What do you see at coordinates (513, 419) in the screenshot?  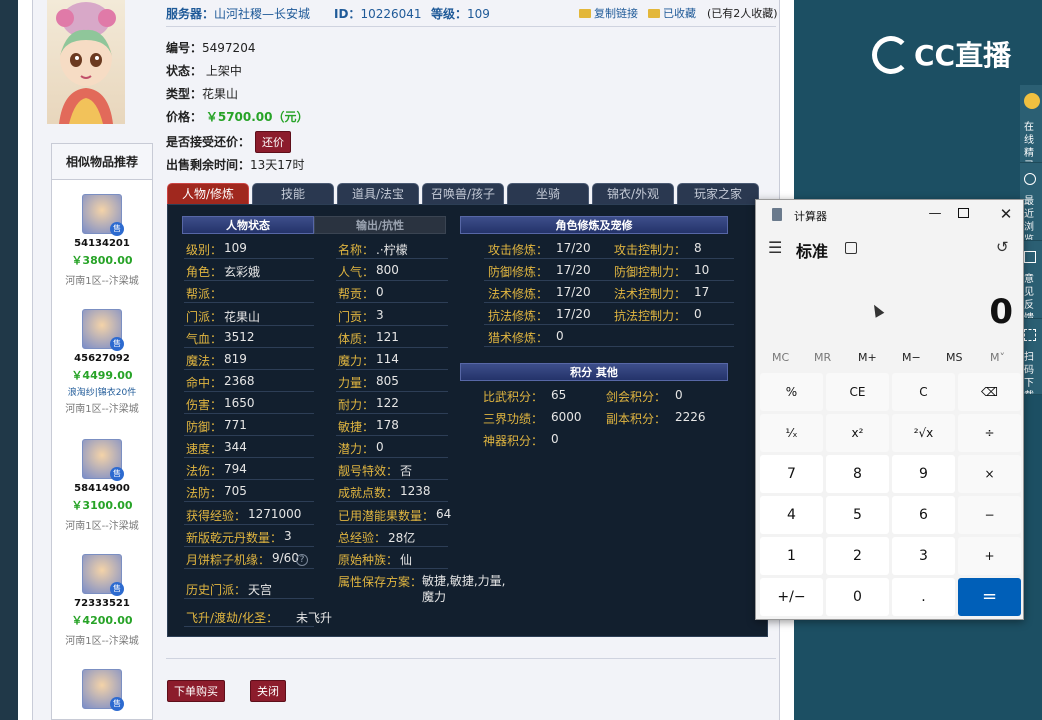 I see `stat-label: 三界功绩：` at bounding box center [513, 419].